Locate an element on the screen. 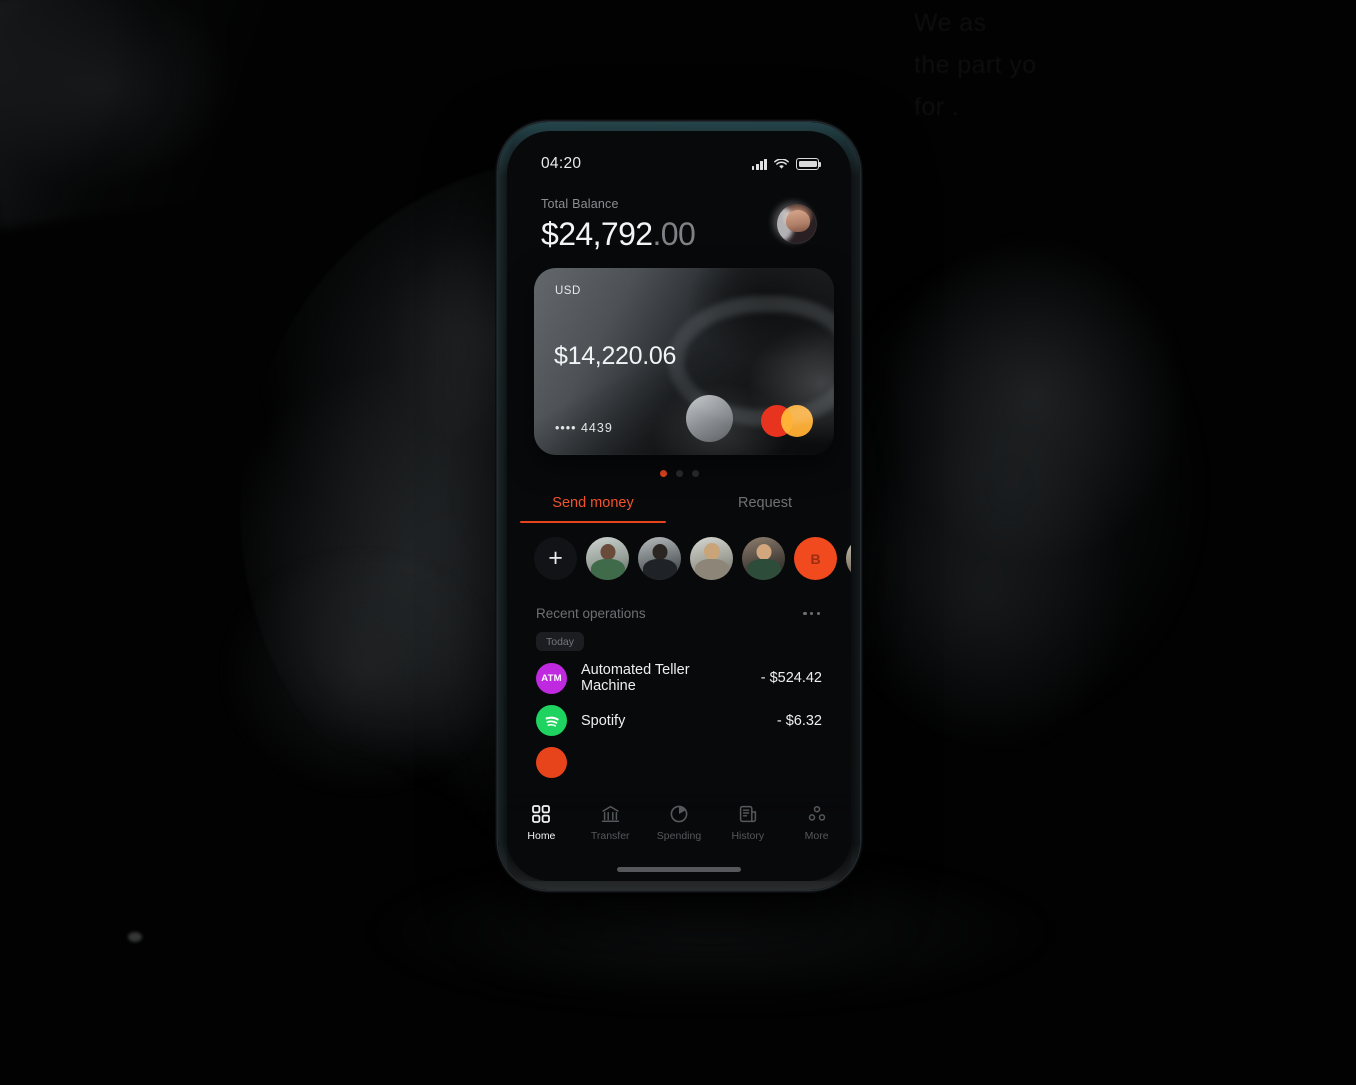 The height and width of the screenshot is (1085, 1356). tab-request: Request is located at coordinates (765, 509).